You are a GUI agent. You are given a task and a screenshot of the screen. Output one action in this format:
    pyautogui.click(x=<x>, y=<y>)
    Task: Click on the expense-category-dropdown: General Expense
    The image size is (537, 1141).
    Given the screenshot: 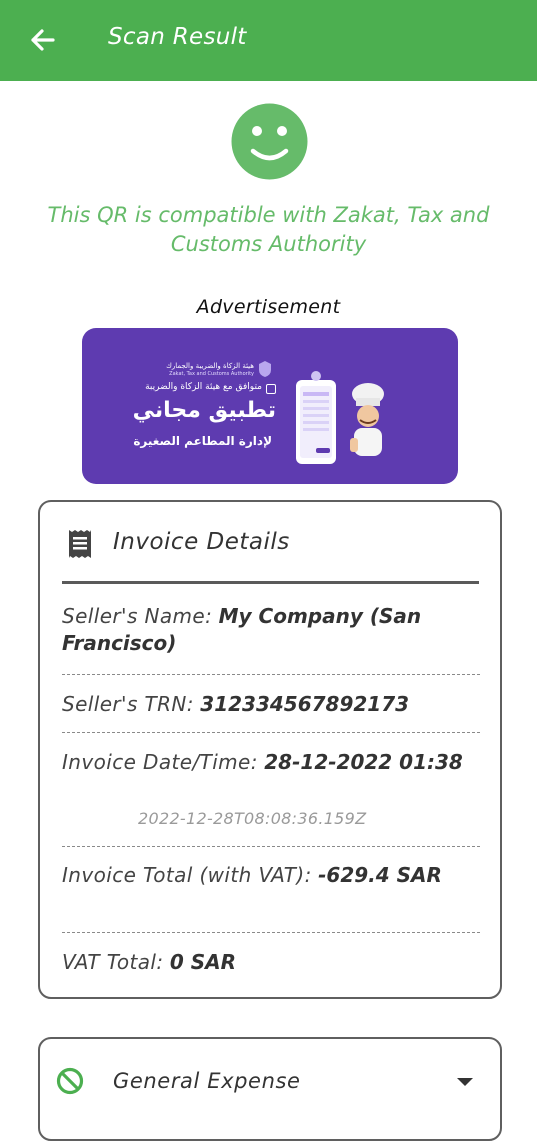 What is the action you would take?
    pyautogui.click(x=270, y=1089)
    